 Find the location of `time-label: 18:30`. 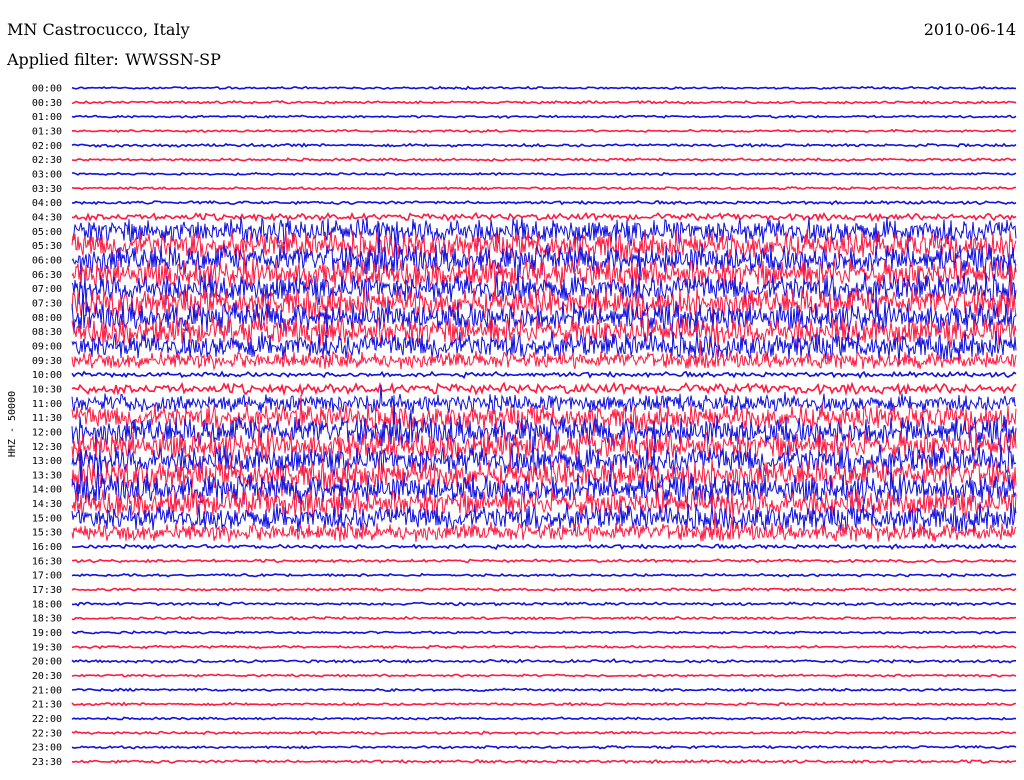

time-label: 18:30 is located at coordinates (47, 619).